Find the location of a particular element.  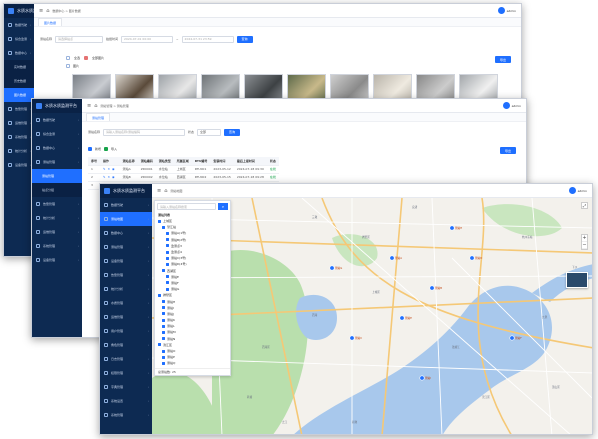

sidebar-item: 字典管理 › is located at coordinates (126, 387).